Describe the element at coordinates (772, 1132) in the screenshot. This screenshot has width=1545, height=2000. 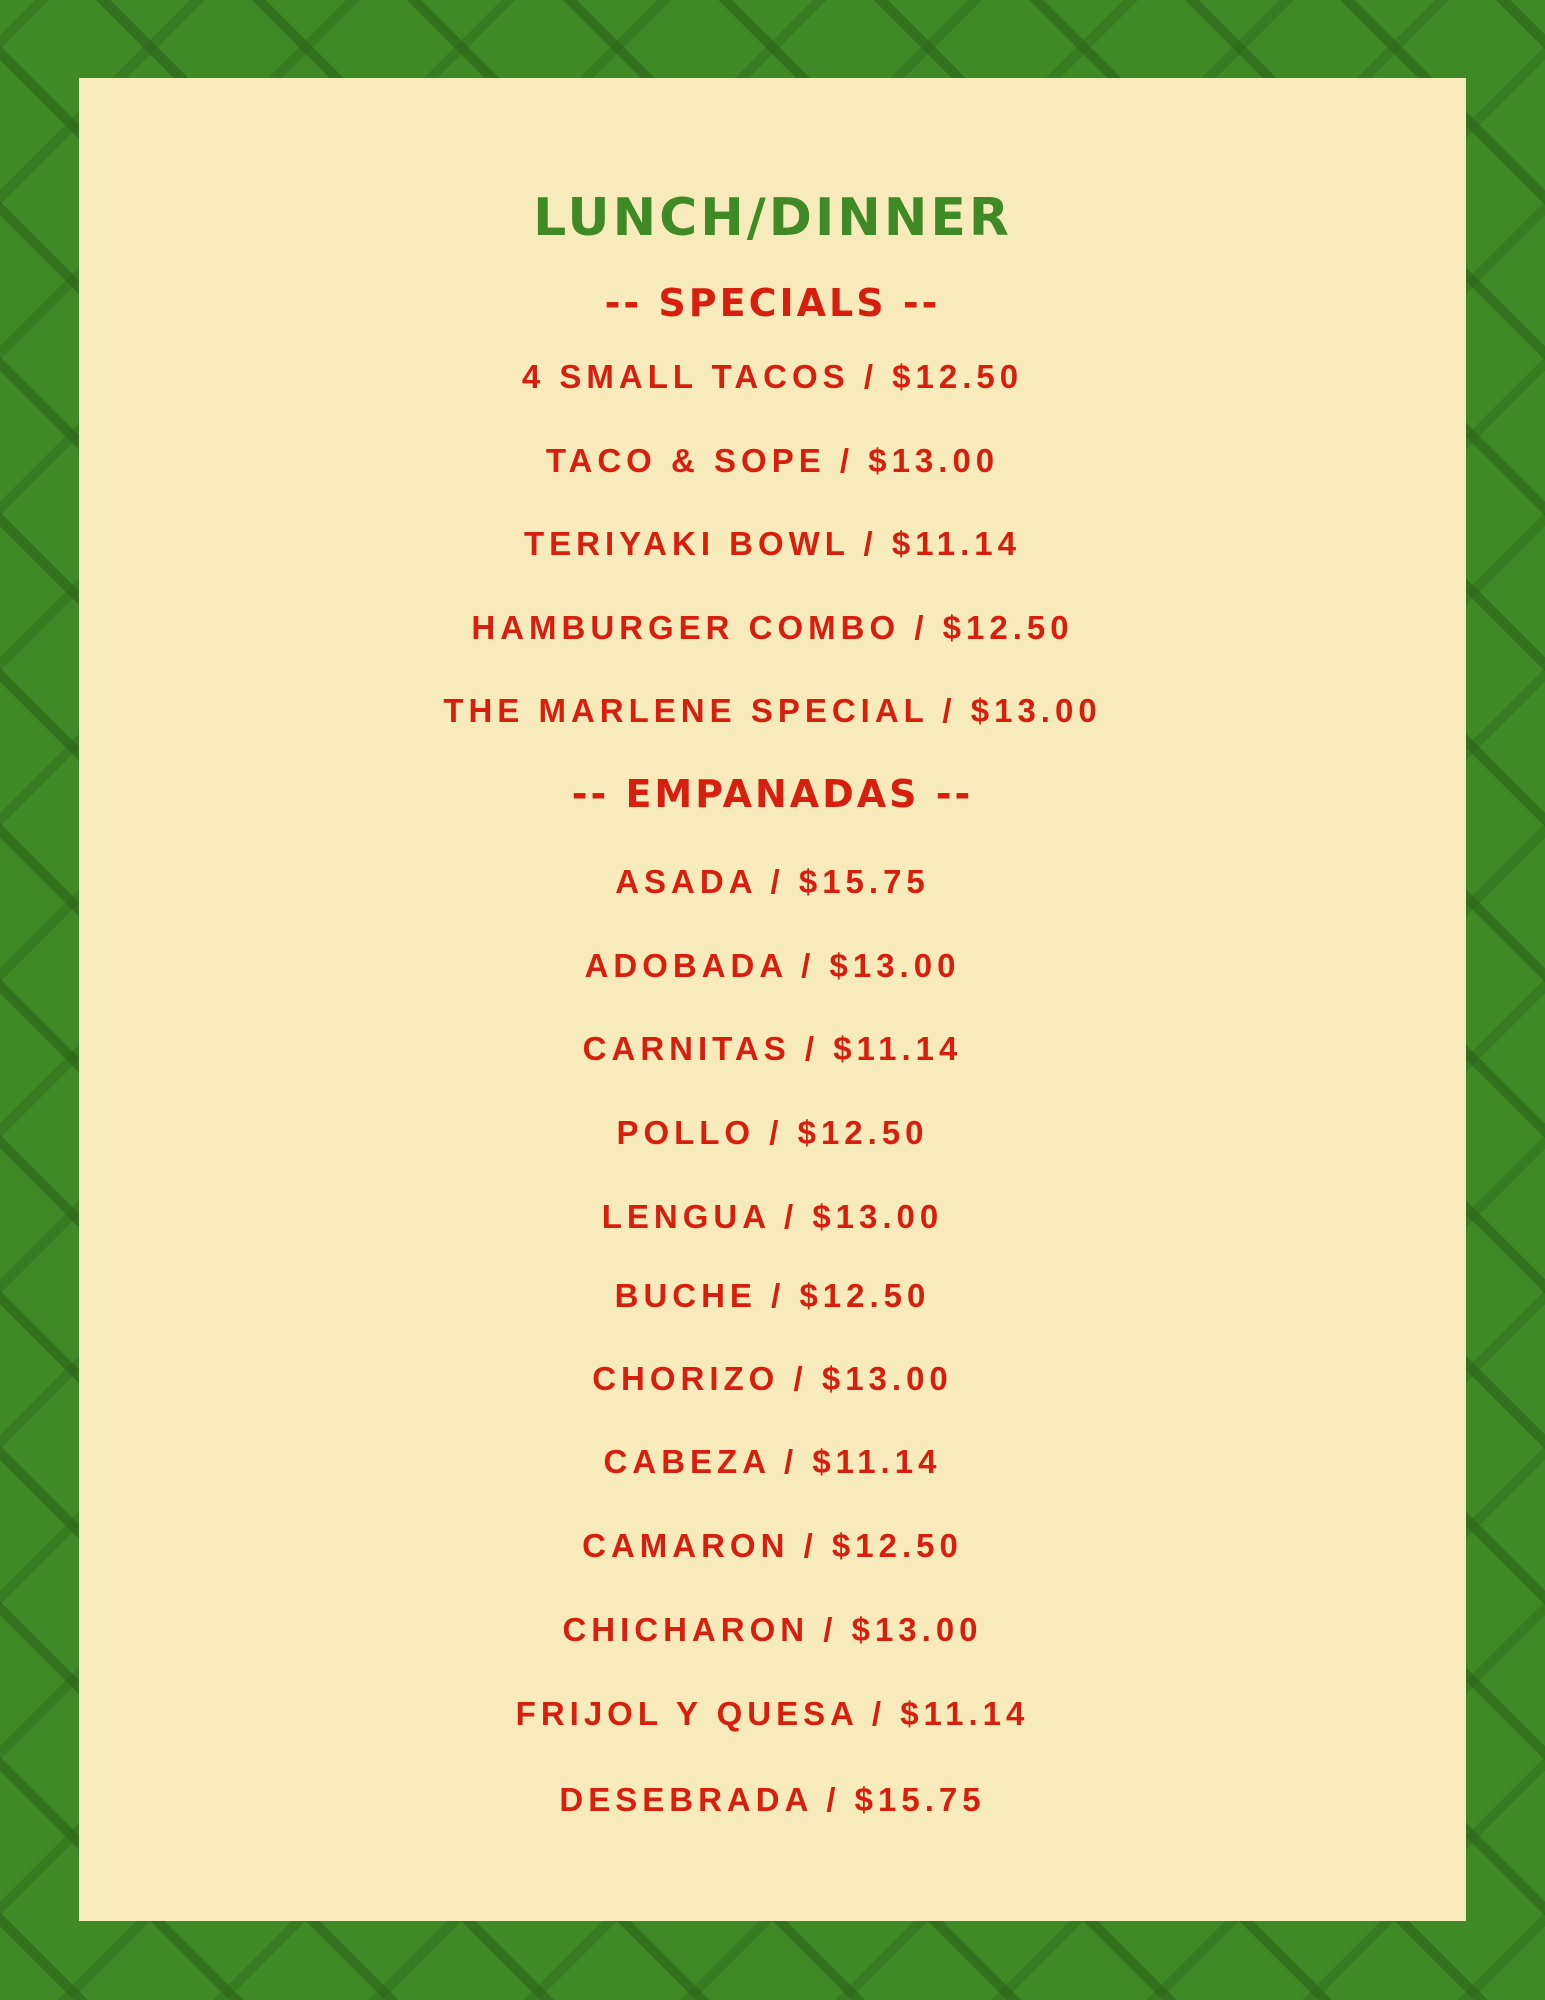
I see `empanadas-item: POLLO / $12.50` at that location.